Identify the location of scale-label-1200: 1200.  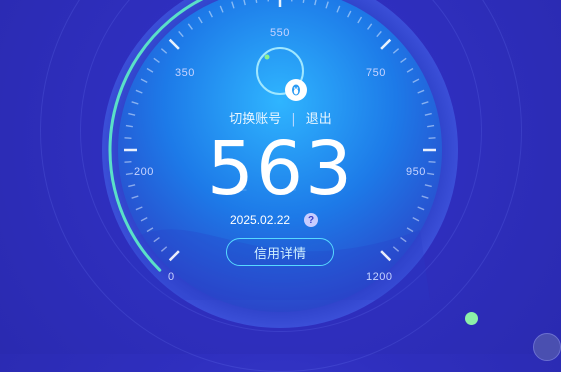
(379, 277).